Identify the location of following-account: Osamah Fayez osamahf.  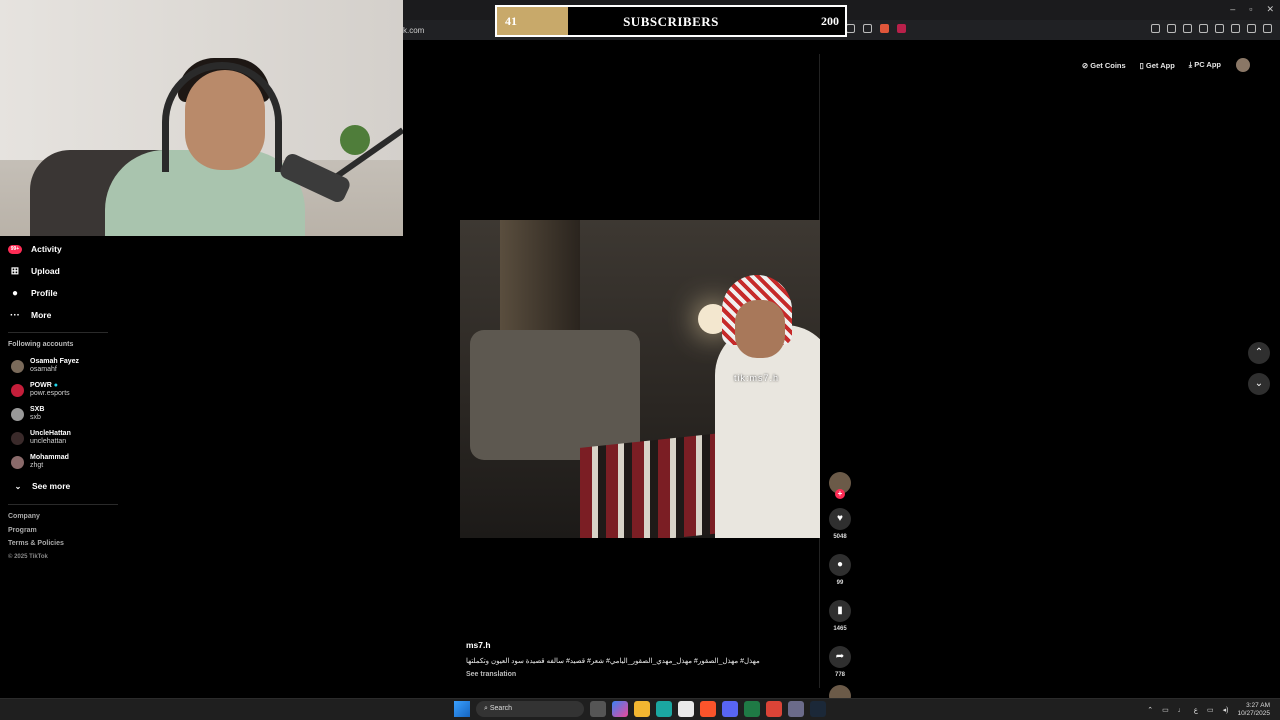
(68, 366).